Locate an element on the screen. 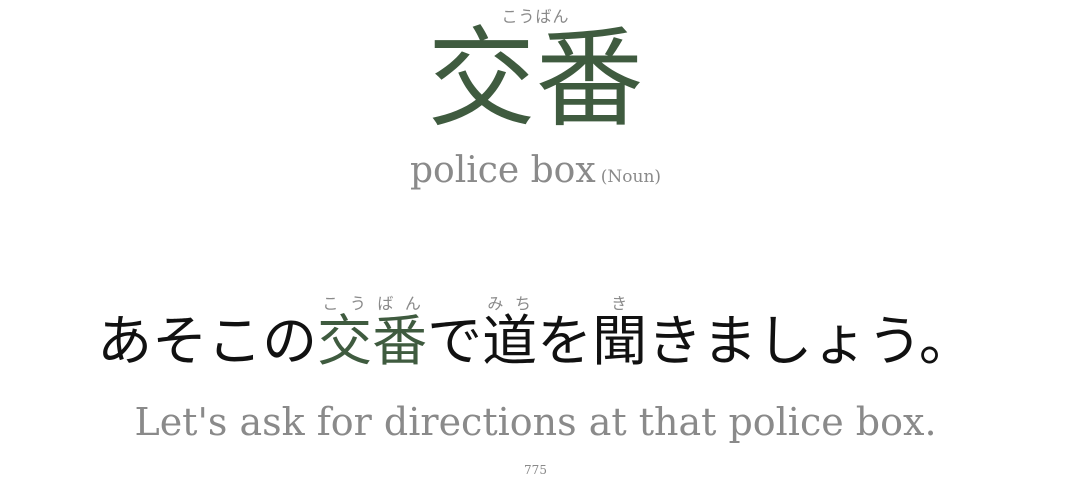 The height and width of the screenshot is (501, 1071). ruby-word-kanji: 聞 is located at coordinates (620, 341).